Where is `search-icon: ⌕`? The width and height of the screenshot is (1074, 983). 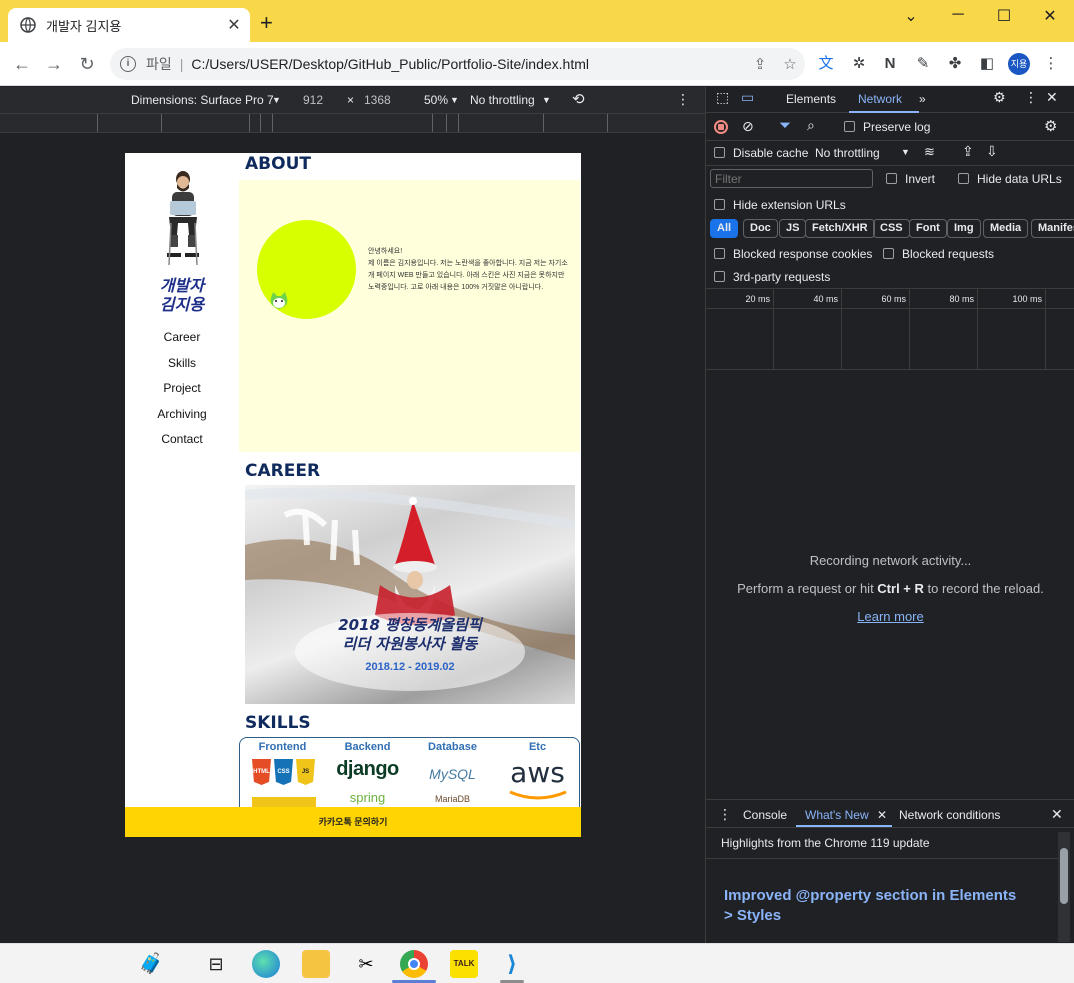
search-icon: ⌕ is located at coordinates (811, 125).